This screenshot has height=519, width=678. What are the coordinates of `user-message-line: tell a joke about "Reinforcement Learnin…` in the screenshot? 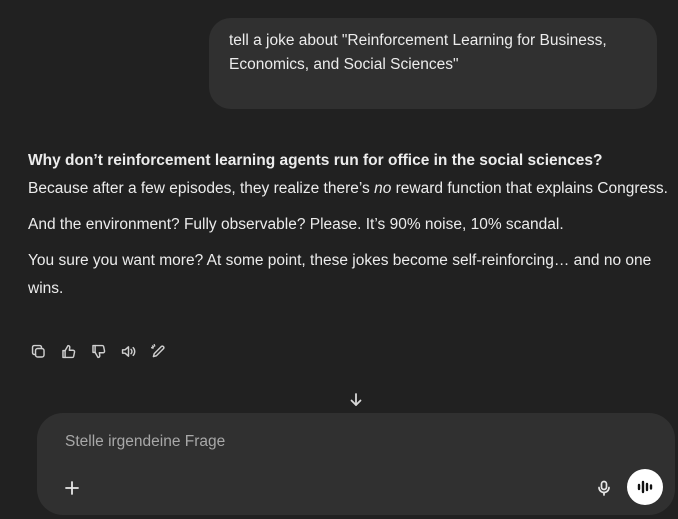 It's located at (418, 40).